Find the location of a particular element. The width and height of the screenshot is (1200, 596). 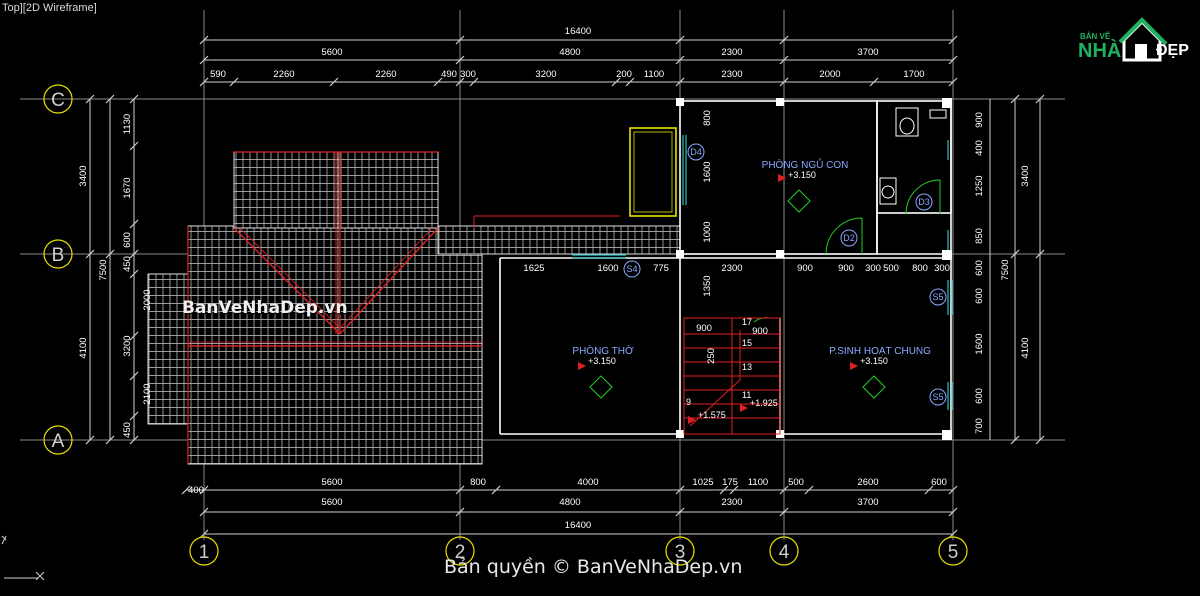

room-level-altar: +3.150 is located at coordinates (602, 361).